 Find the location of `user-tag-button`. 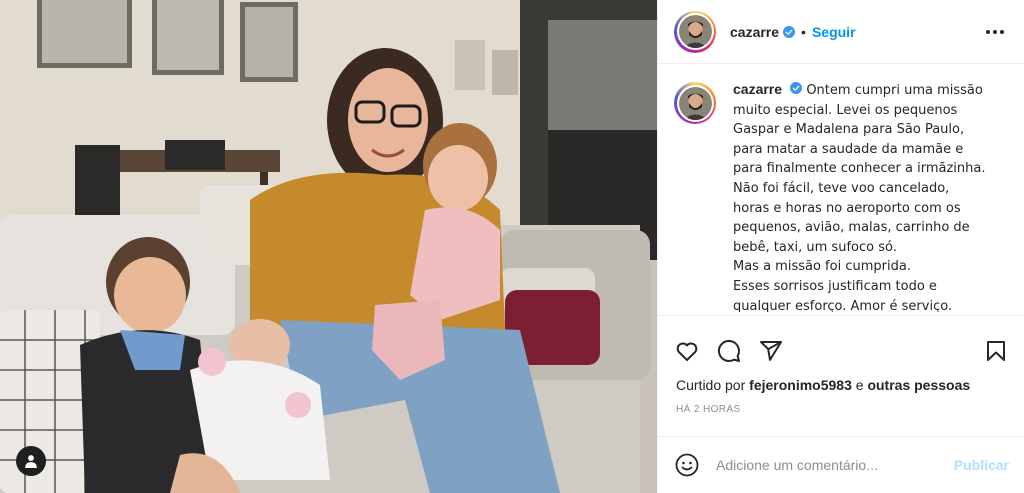

user-tag-button is located at coordinates (31, 461).